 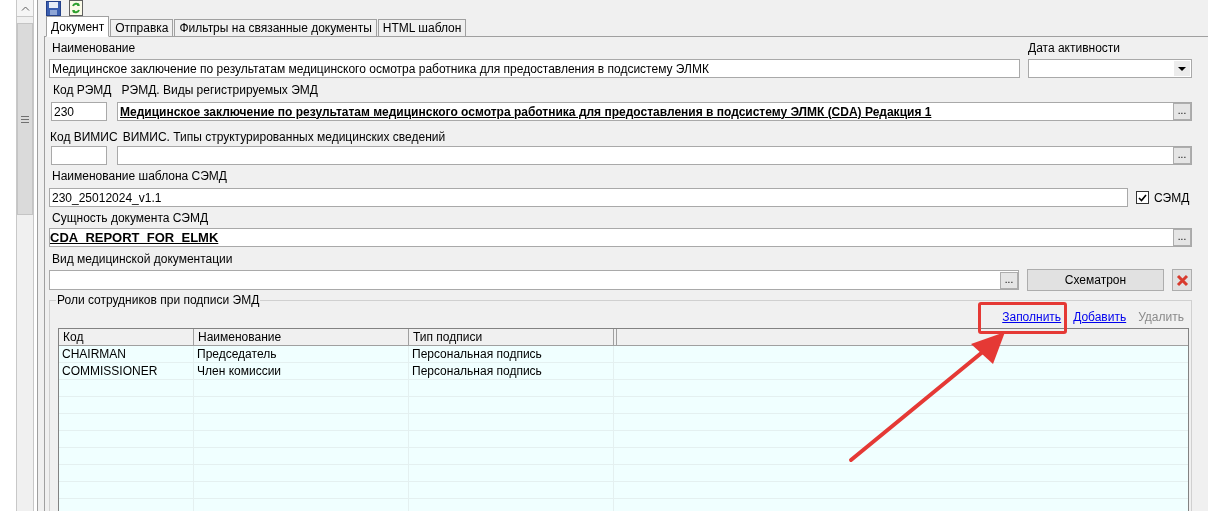 I want to click on action-link: Добавить, so click(x=1100, y=317).